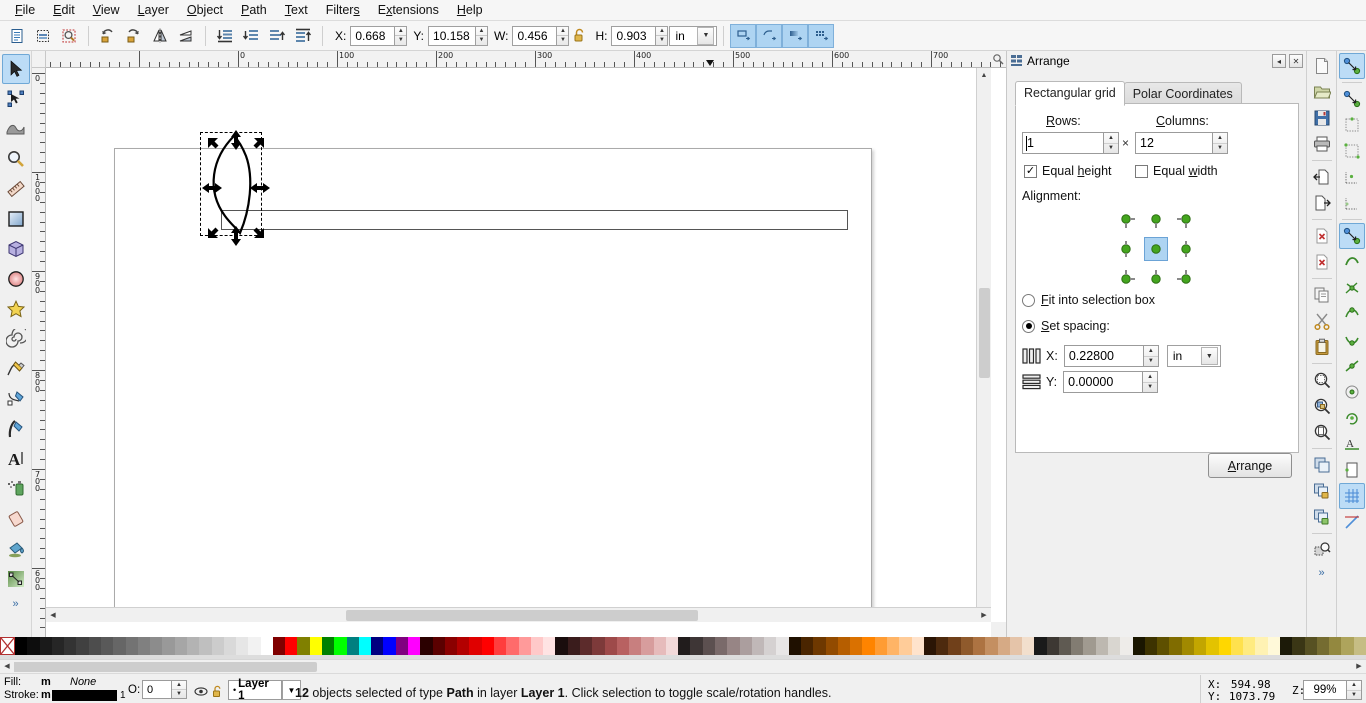 This screenshot has height=703, width=1366. I want to click on flip-horizontal-icon, so click(160, 36).